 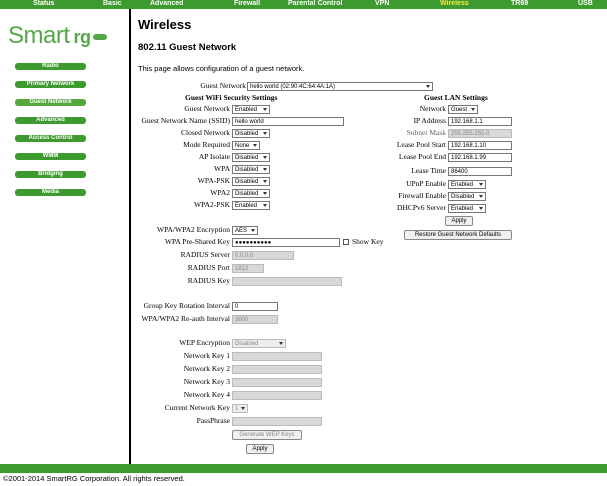 I want to click on upnp-enable-select: Enabled, so click(x=467, y=184).